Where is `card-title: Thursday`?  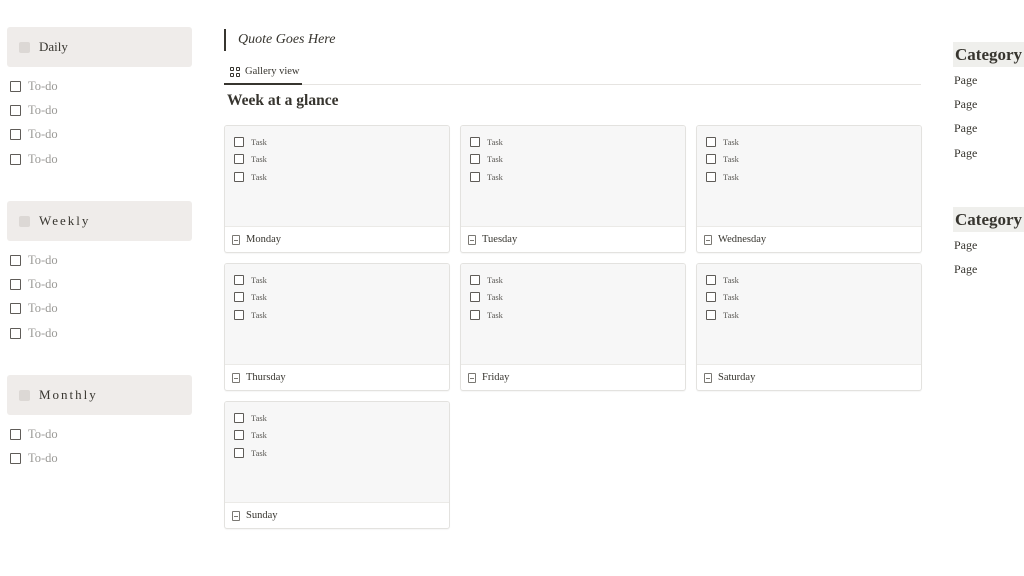 card-title: Thursday is located at coordinates (266, 377).